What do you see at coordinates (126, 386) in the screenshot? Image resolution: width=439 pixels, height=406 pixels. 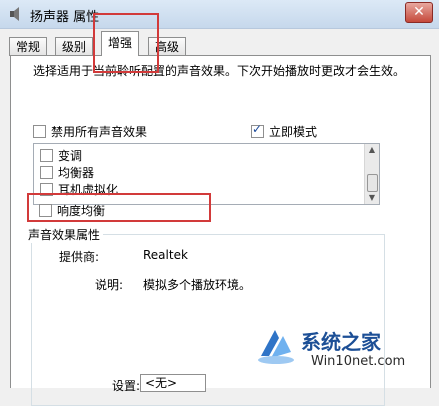 I see `settings-label: 设置:` at bounding box center [126, 386].